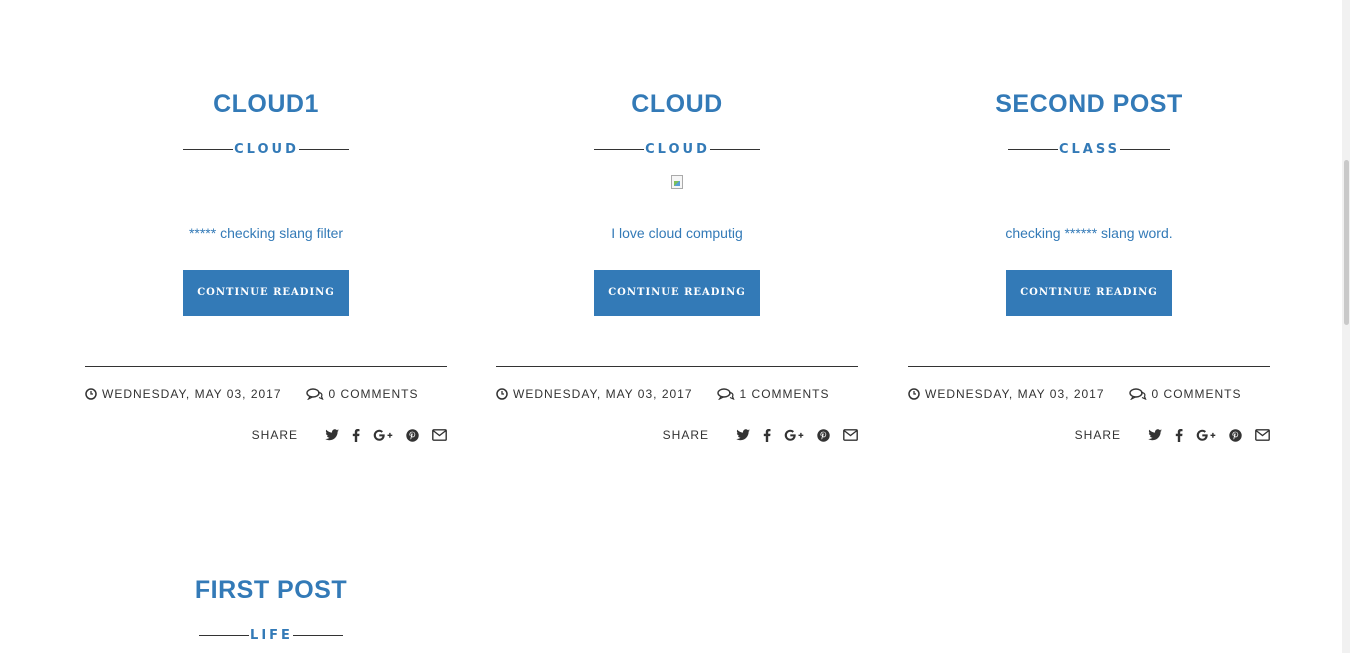  I want to click on post-category: CLASS, so click(1089, 149).